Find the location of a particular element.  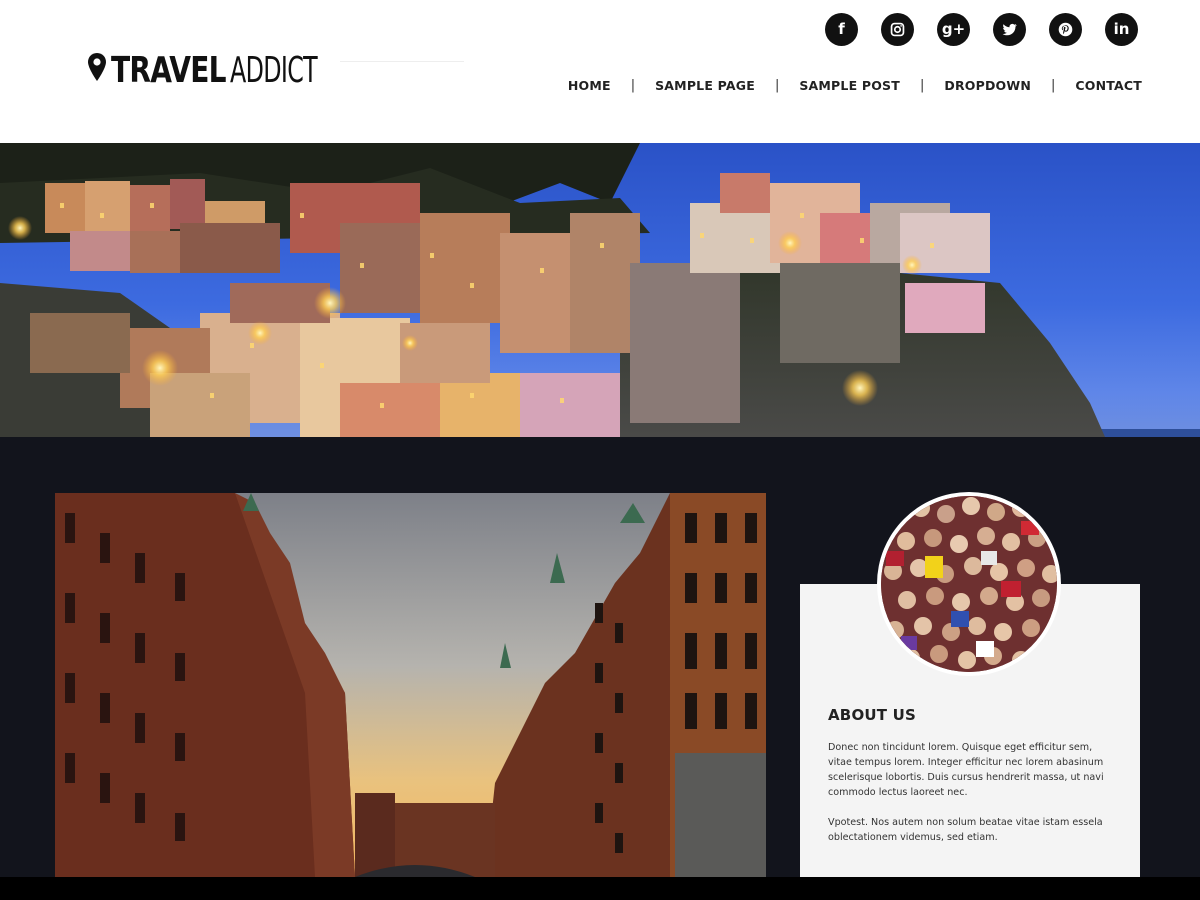

linkedin-button: in is located at coordinates (1121, 29).